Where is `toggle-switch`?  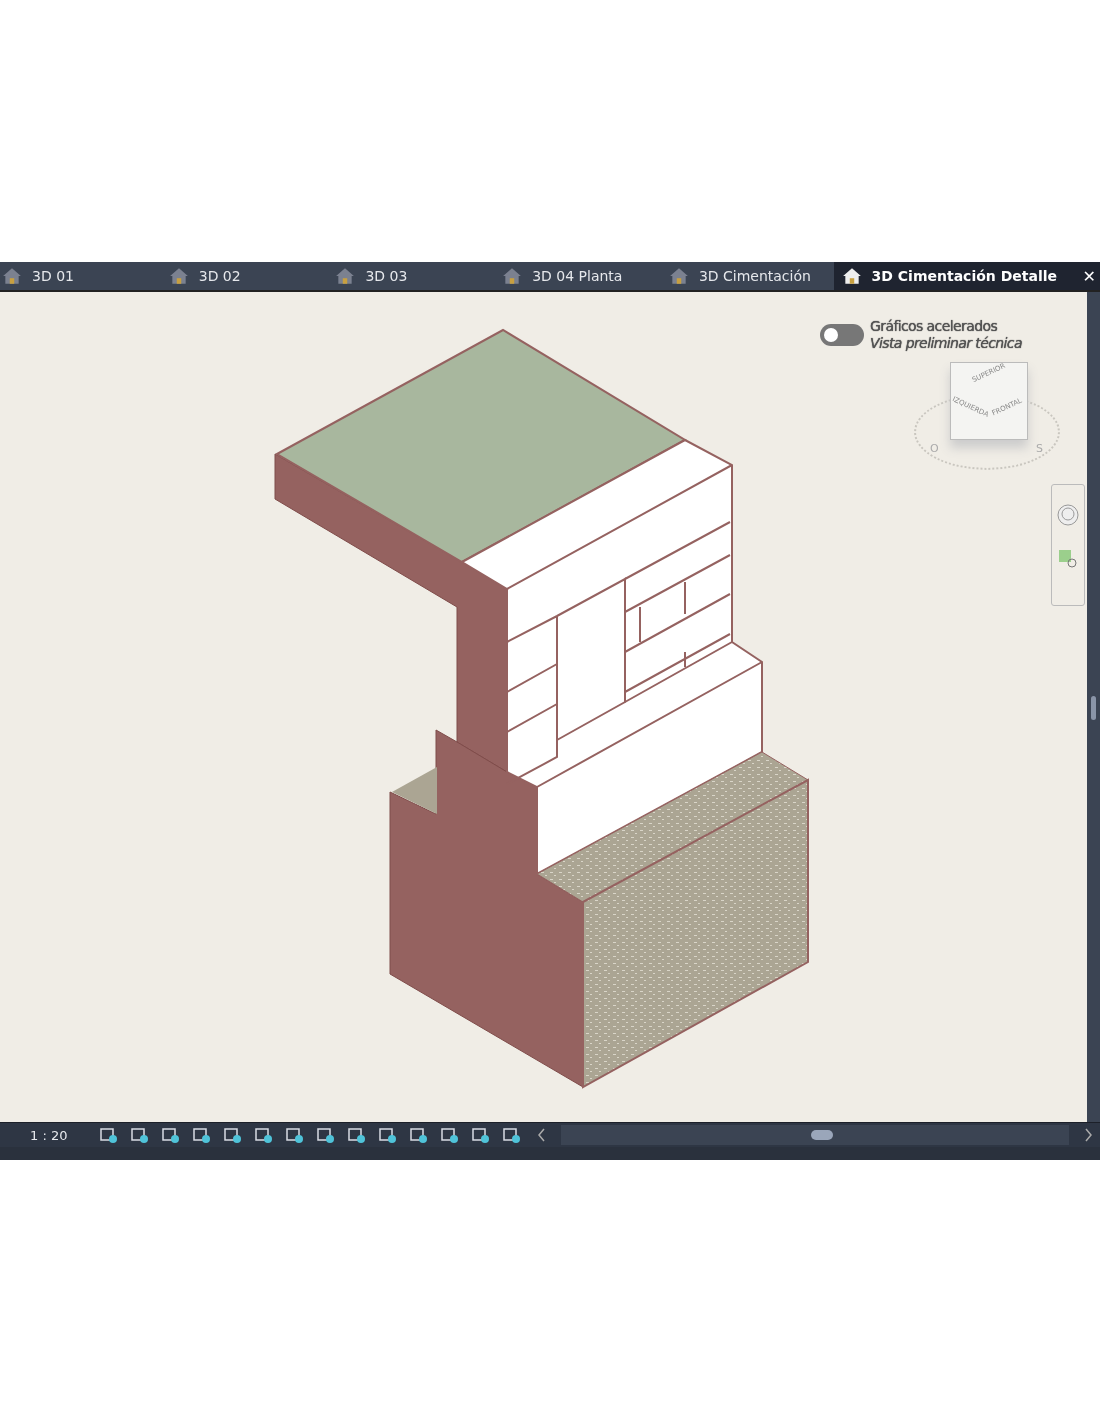 toggle-switch is located at coordinates (842, 335).